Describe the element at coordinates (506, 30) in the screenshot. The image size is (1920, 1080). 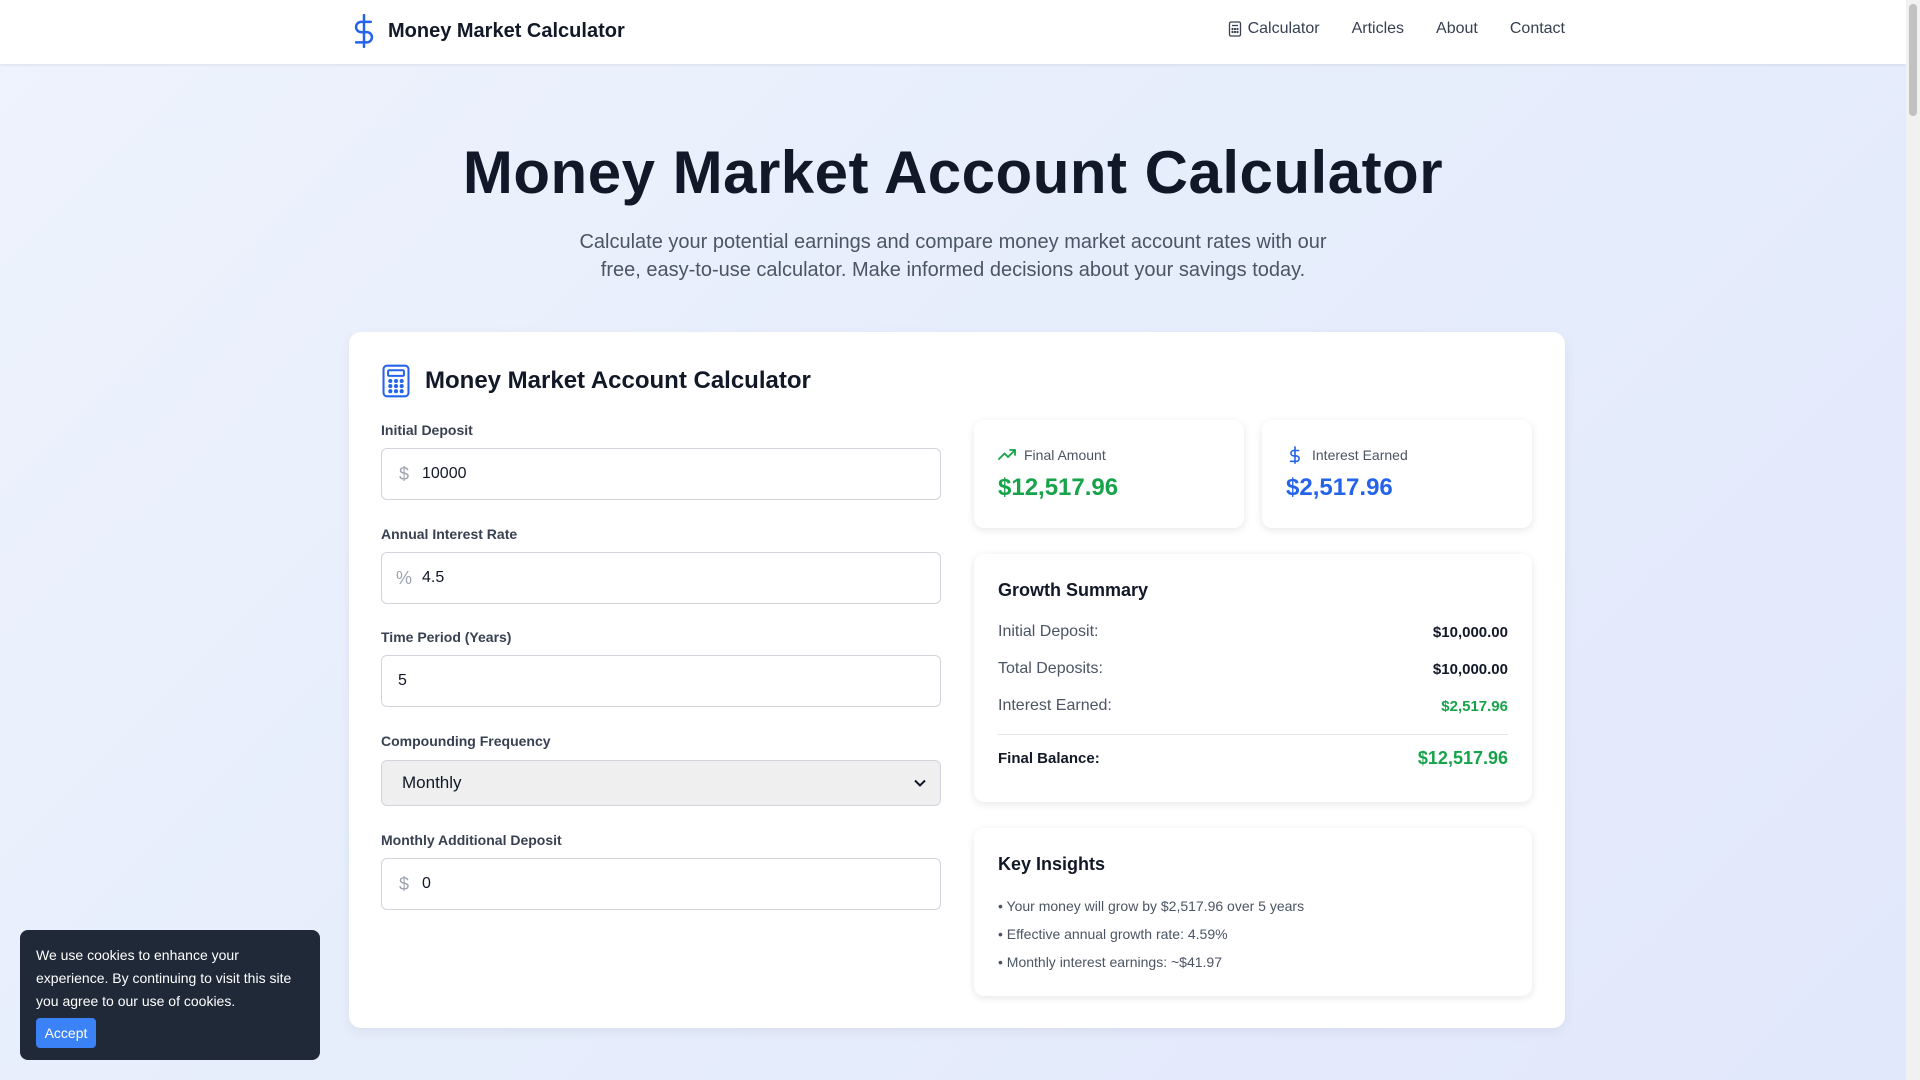
I see `brand-title: Money Market Calculator` at that location.